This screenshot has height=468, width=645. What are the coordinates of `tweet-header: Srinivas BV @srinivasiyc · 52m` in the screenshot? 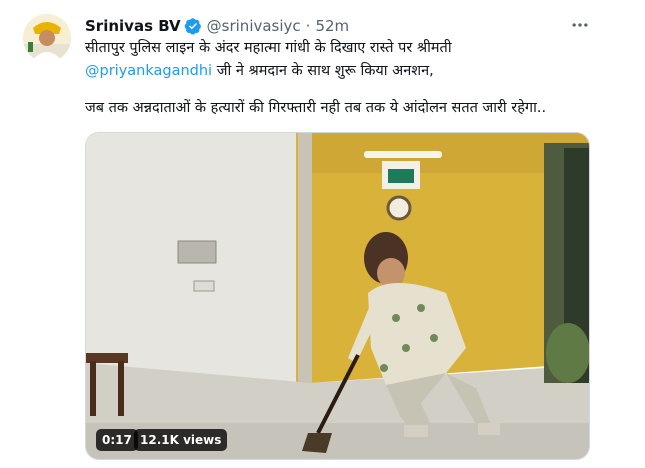 It's located at (217, 26).